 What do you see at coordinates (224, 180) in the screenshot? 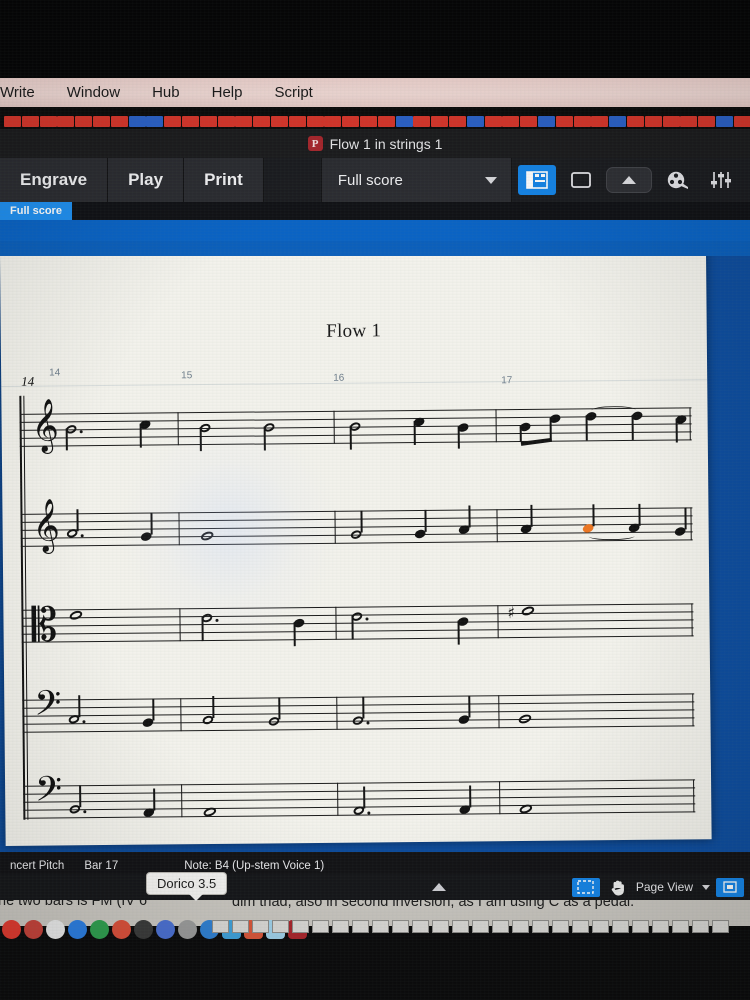
I see `tab-print: Print` at bounding box center [224, 180].